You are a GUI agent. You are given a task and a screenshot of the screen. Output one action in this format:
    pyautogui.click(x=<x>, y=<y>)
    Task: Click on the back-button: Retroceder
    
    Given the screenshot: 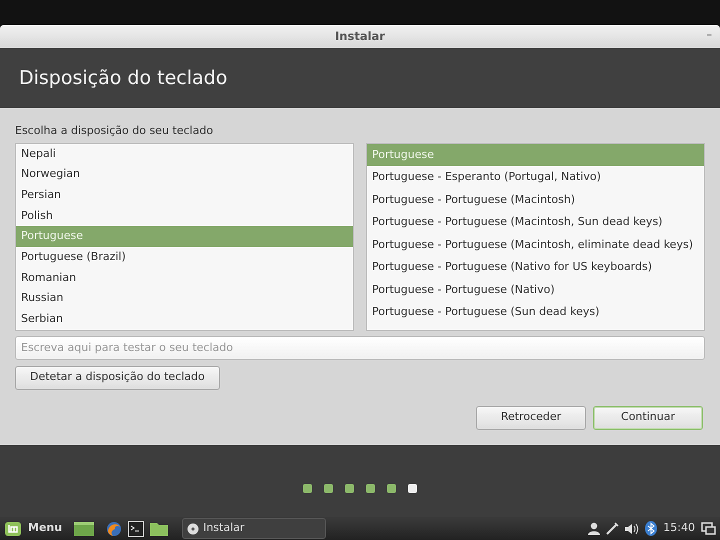 What is the action you would take?
    pyautogui.click(x=531, y=418)
    